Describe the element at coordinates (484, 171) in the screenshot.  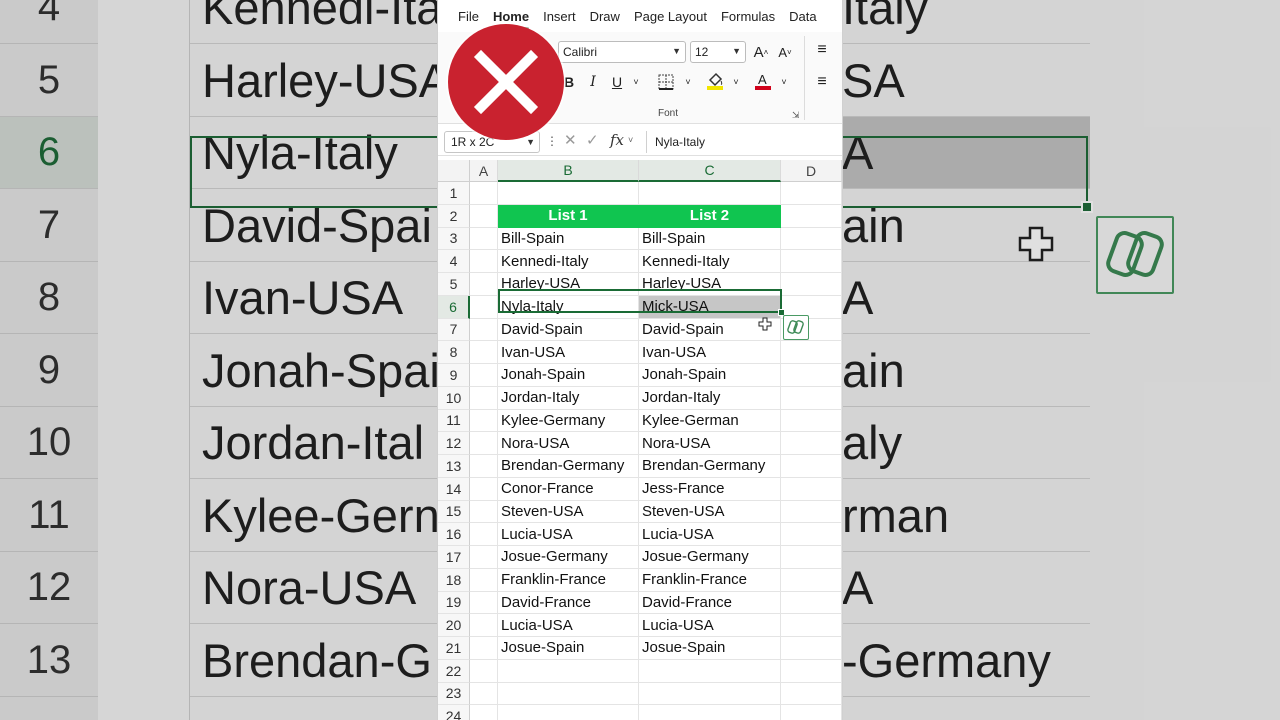
I see `column-header-a: A` at that location.